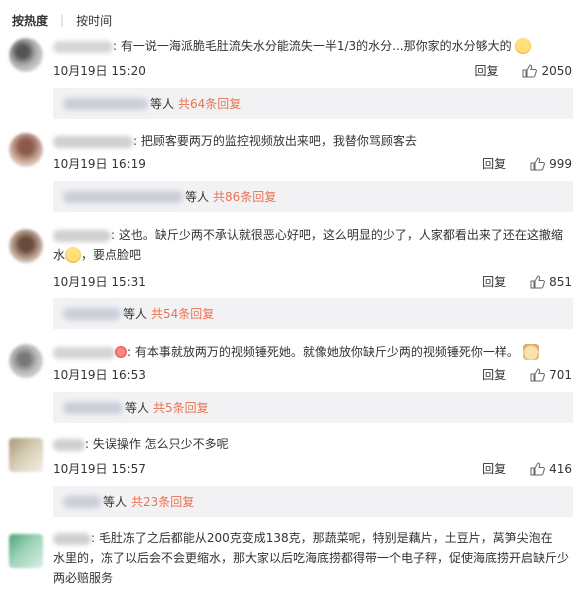 The height and width of the screenshot is (590, 588). What do you see at coordinates (313, 103) in the screenshot?
I see `replies-bar: 等人 共64条回复` at bounding box center [313, 103].